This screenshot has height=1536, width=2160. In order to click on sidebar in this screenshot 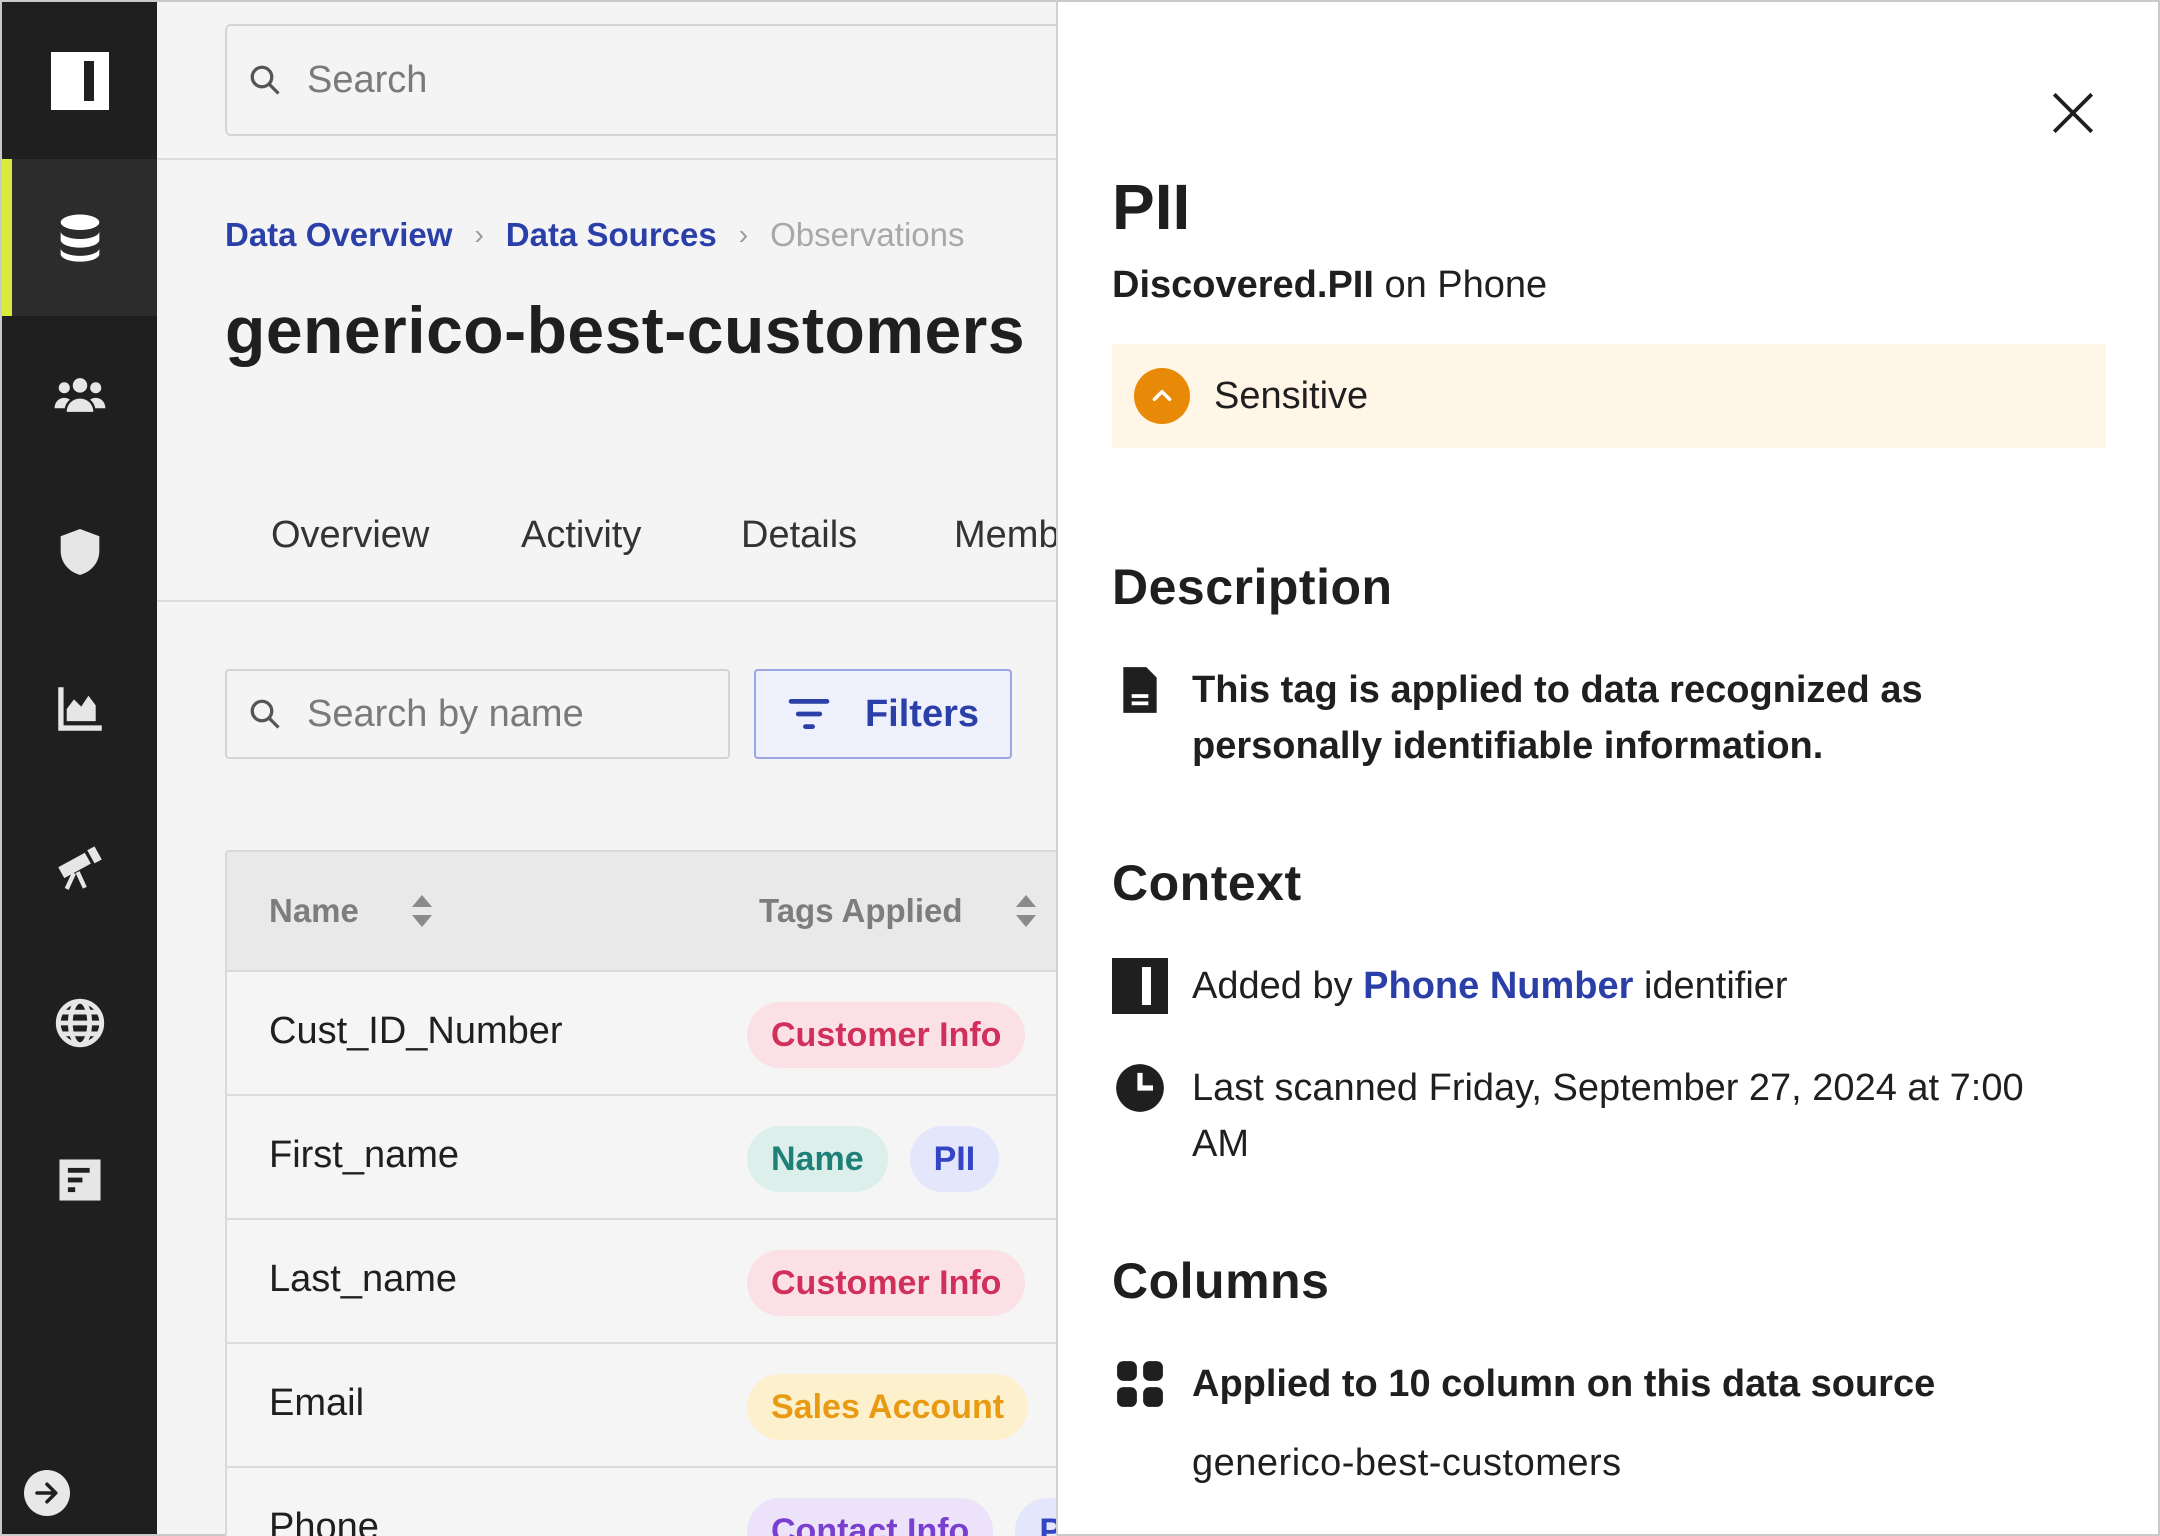, I will do `click(78, 768)`.